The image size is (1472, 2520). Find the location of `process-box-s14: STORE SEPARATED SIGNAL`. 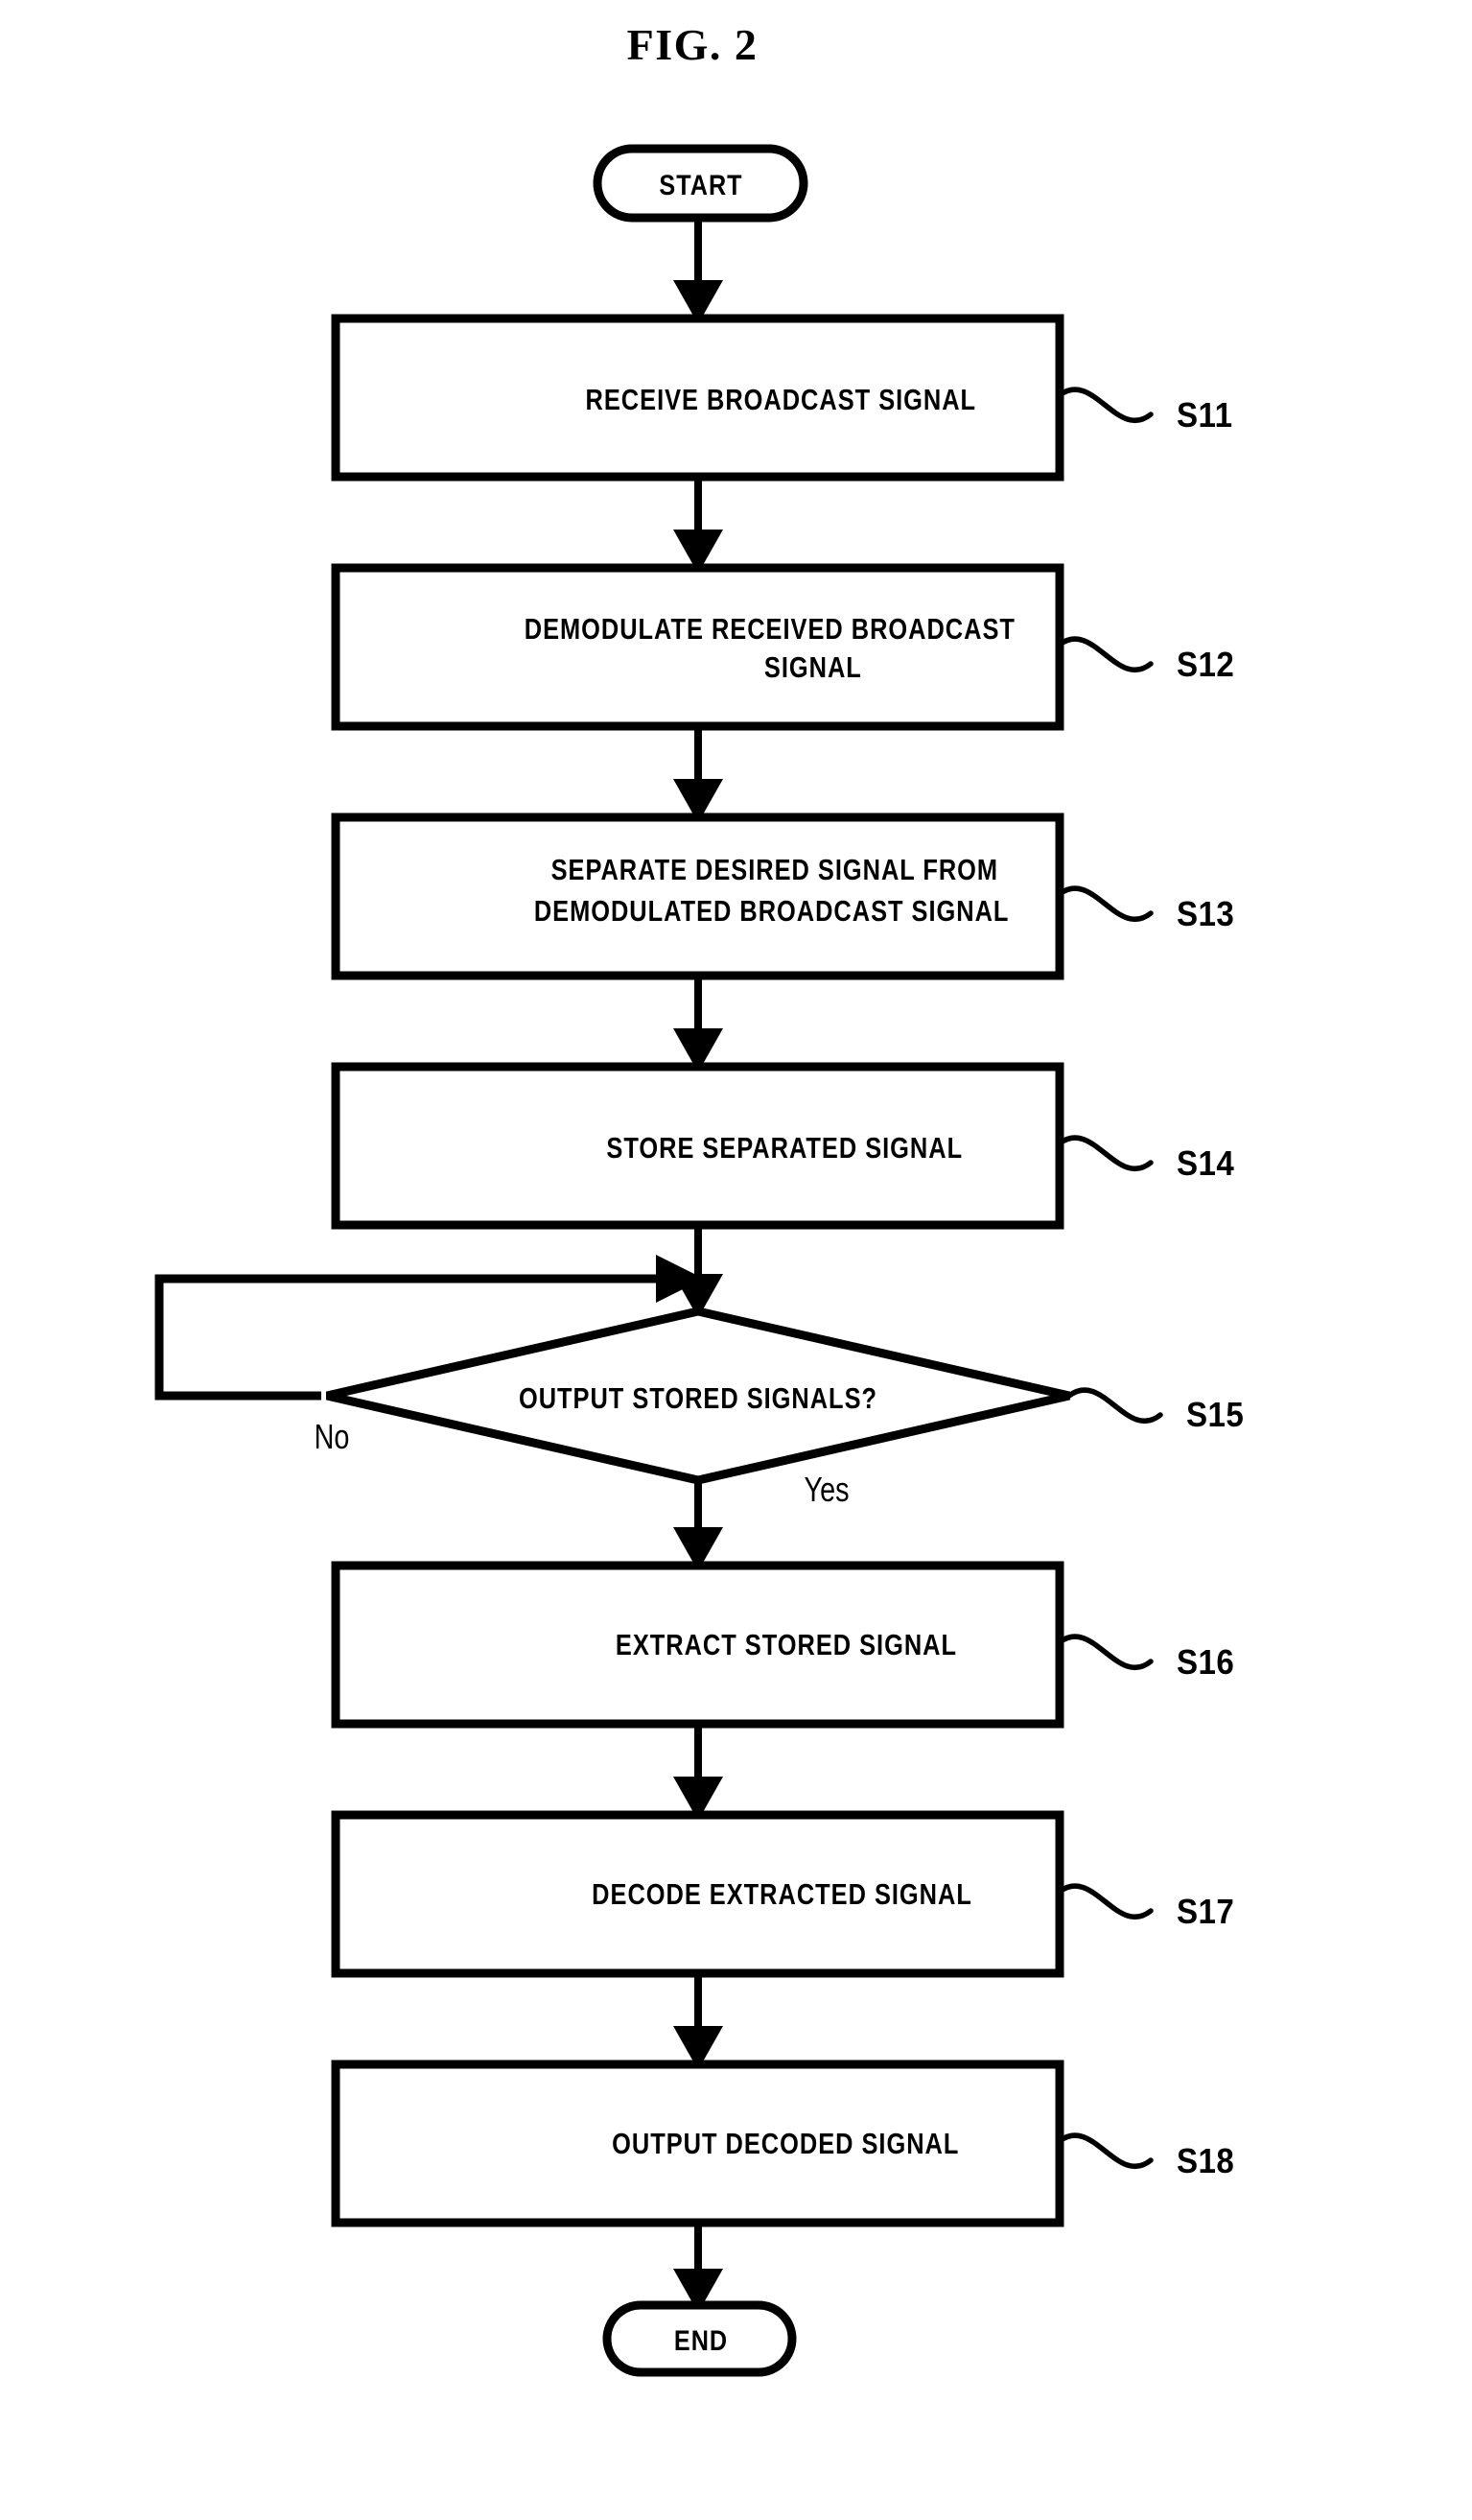

process-box-s14: STORE SEPARATED SIGNAL is located at coordinates (697, 1146).